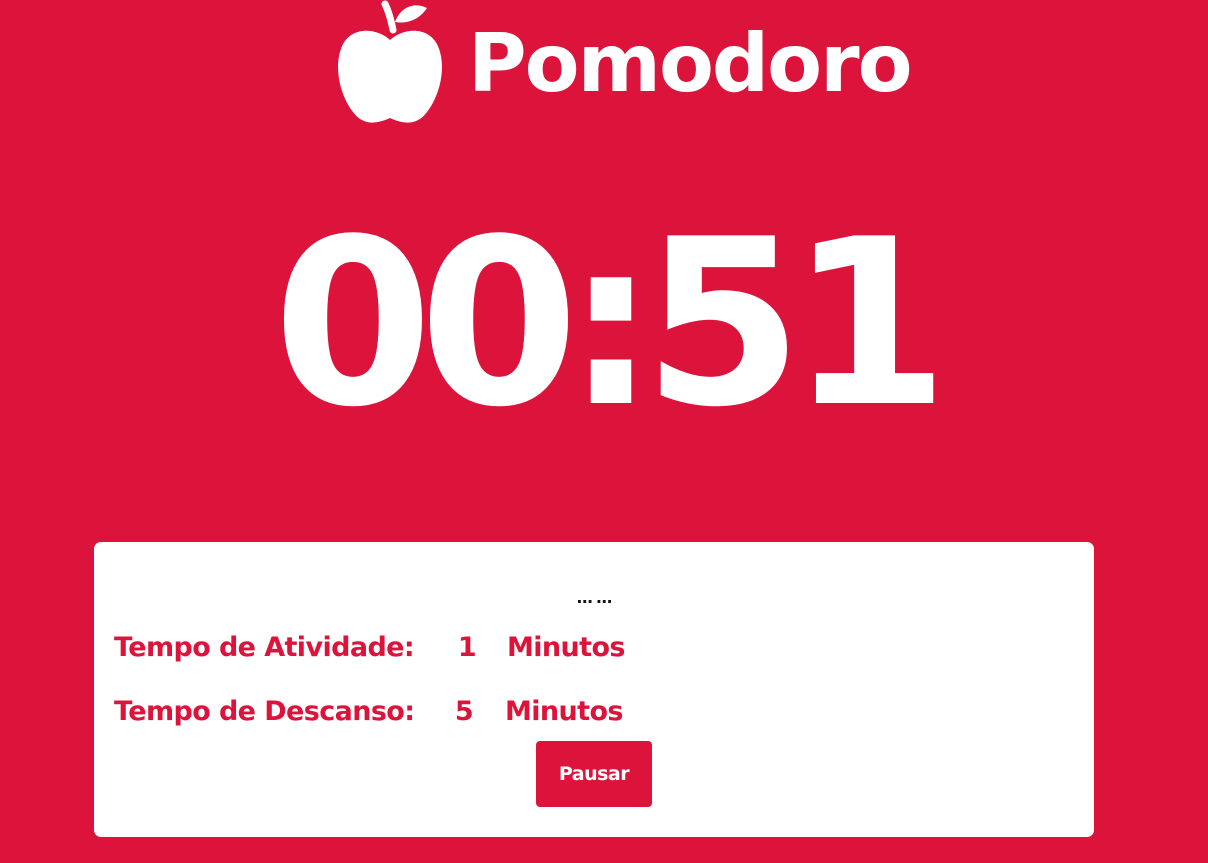 This screenshot has height=863, width=1208. Describe the element at coordinates (594, 774) in the screenshot. I see `pause-button: Pausar` at that location.